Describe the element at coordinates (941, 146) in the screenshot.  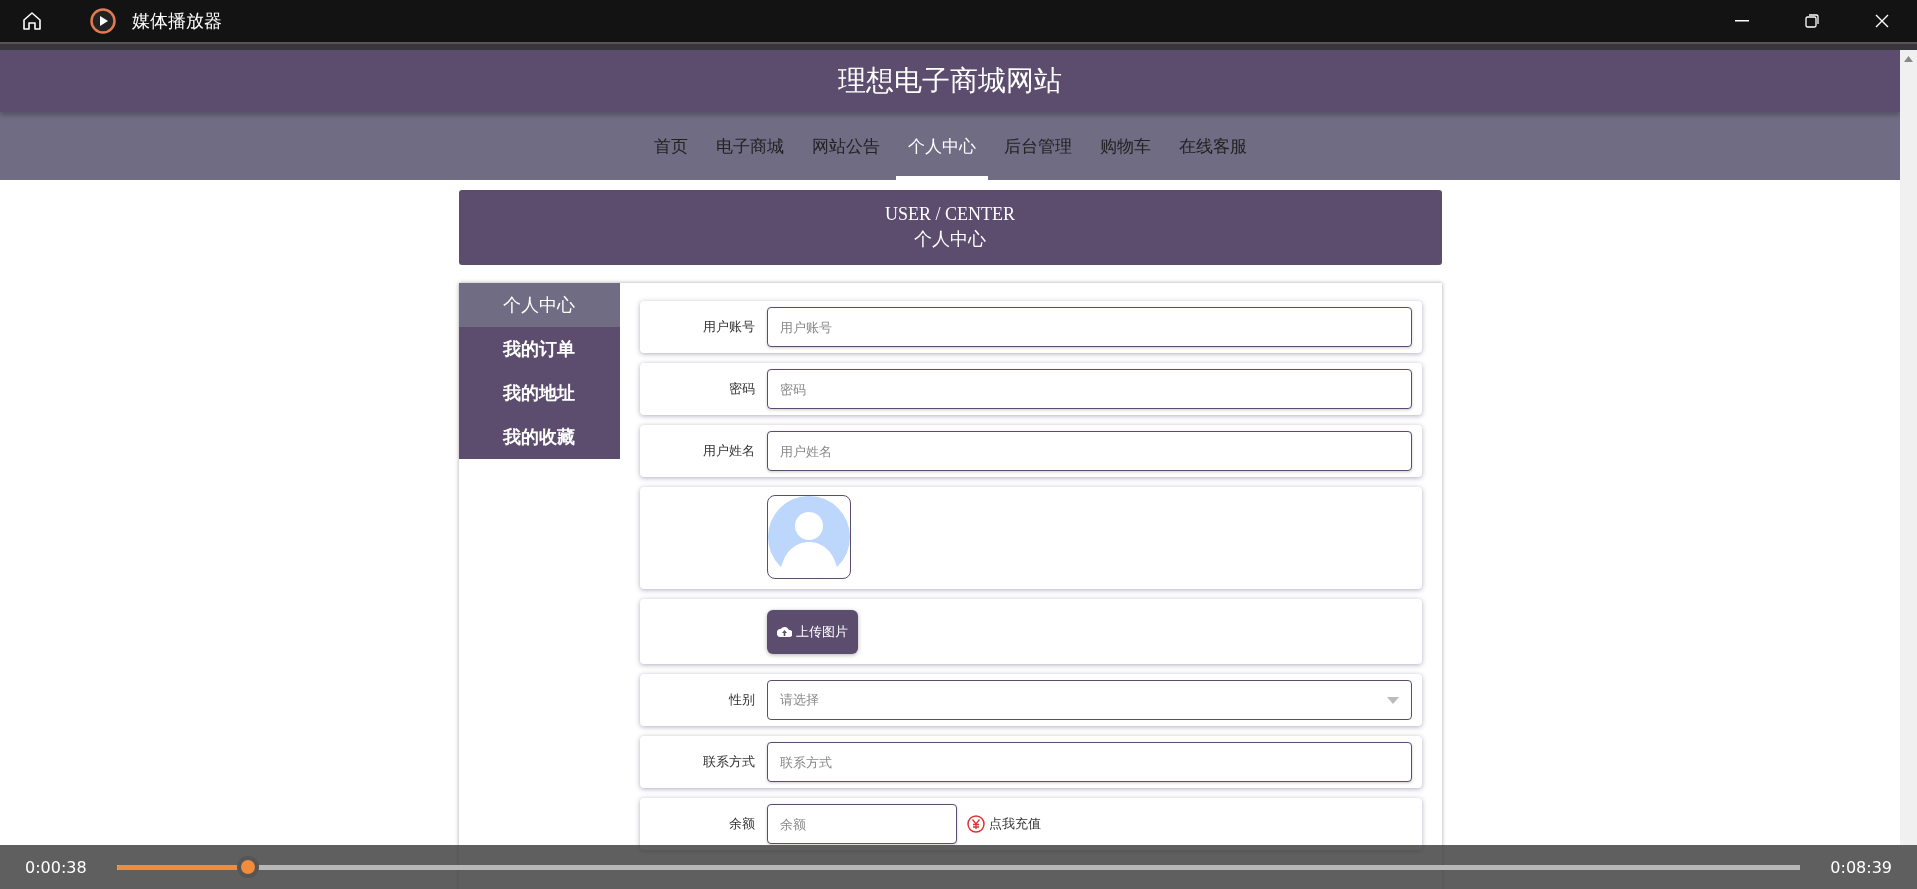
I see `nav-tab: 个人中心` at that location.